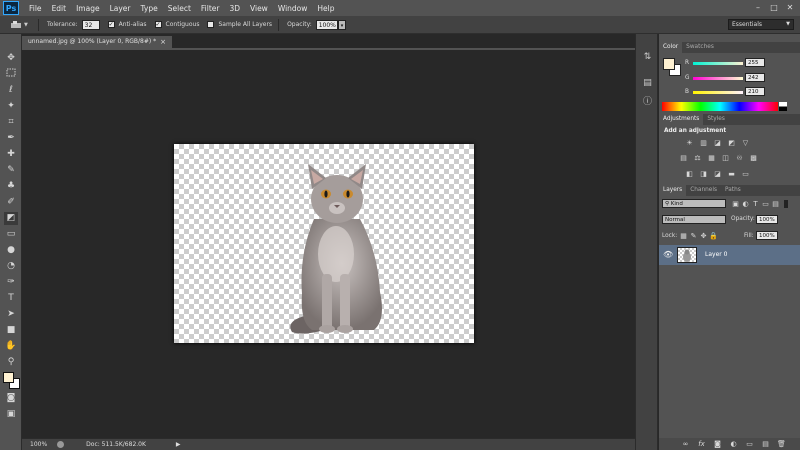  What do you see at coordinates (11, 74) in the screenshot?
I see `marquee-tool-icon` at bounding box center [11, 74].